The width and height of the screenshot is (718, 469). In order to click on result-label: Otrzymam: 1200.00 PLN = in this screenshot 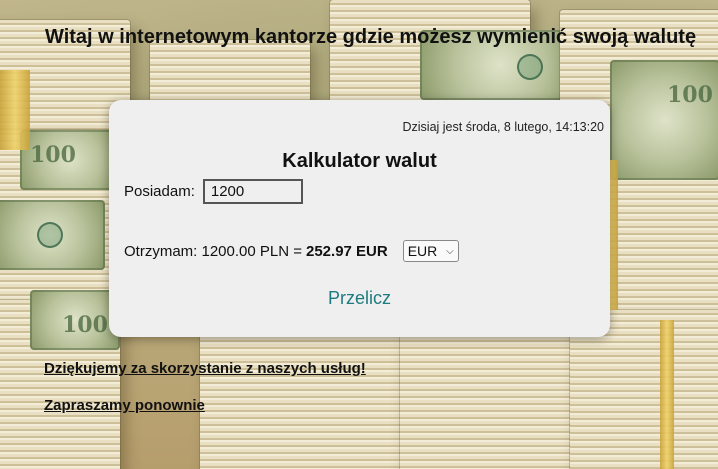, I will do `click(213, 251)`.